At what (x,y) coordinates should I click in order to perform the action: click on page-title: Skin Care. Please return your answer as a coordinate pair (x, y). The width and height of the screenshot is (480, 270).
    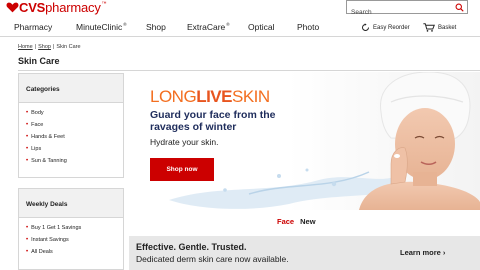
    Looking at the image, I should click on (39, 61).